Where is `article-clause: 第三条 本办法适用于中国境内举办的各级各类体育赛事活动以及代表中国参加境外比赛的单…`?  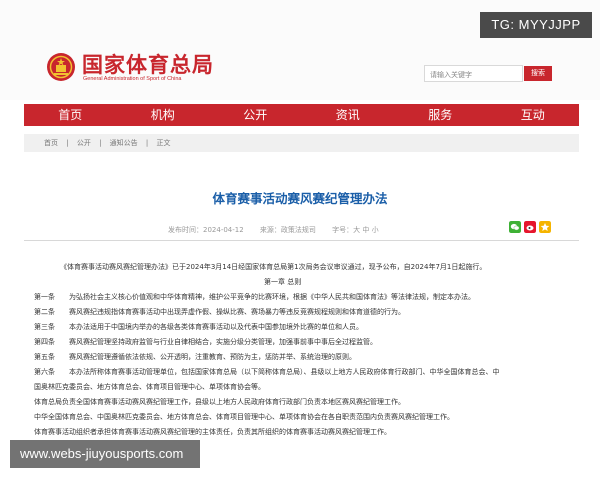
article-clause: 第三条 本办法适用于中国境内举办的各级各类体育赛事活动以及代表中国参加境外比赛的单… is located at coordinates (198, 327).